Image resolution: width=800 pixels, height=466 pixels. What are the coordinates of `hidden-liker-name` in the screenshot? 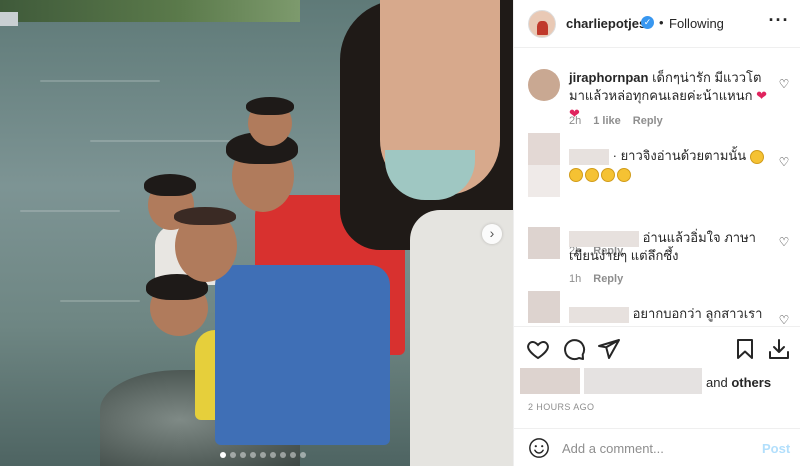 It's located at (643, 381).